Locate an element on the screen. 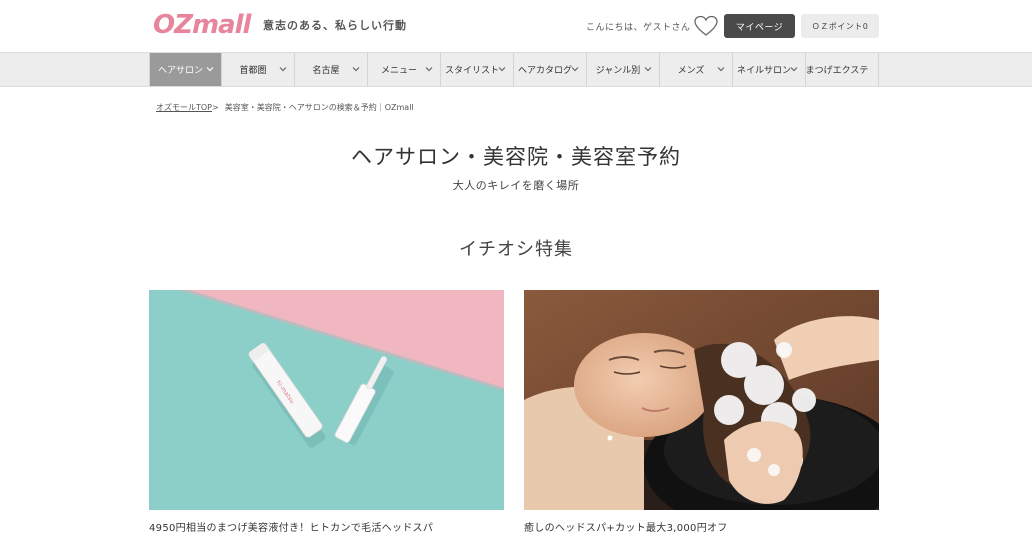 This screenshot has width=1032, height=550. nav-item-shutoken: 首都圏 is located at coordinates (258, 69).